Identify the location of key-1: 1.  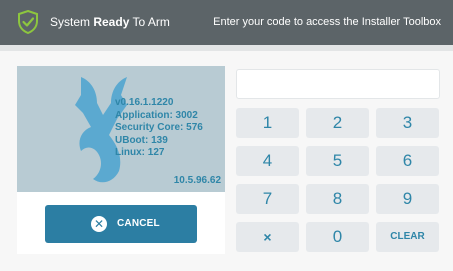
(267, 123).